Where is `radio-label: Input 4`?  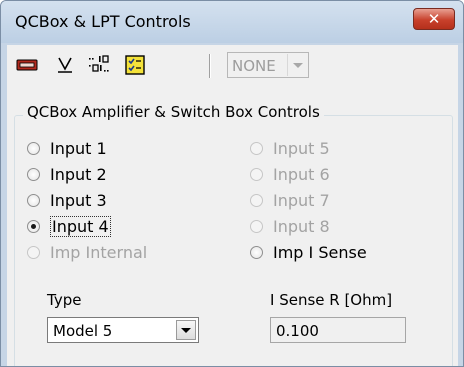 radio-label: Input 4 is located at coordinates (80, 226).